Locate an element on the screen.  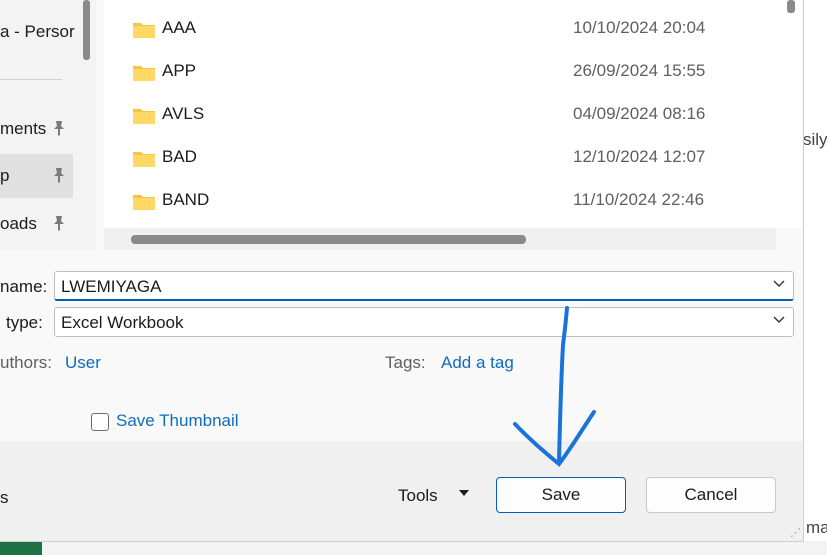
file-name-label: name: is located at coordinates (24, 286).